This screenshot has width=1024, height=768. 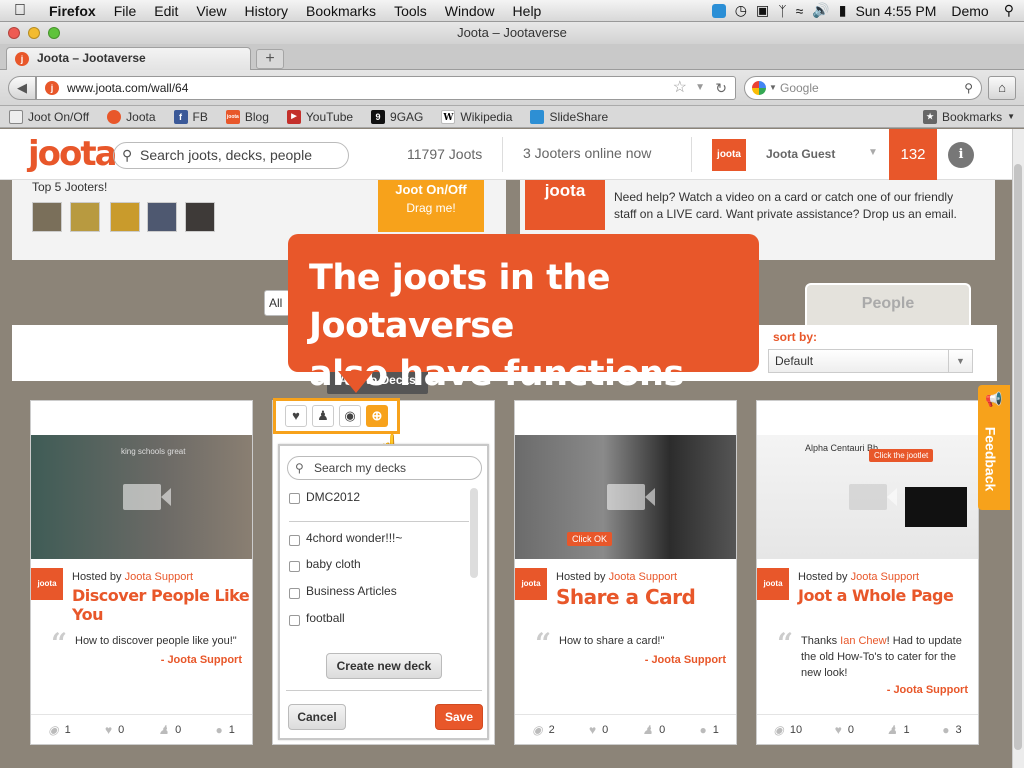 What do you see at coordinates (867, 497) in the screenshot?
I see `card-thumbnail: Alpha Centauri Bb Click the jootlet` at bounding box center [867, 497].